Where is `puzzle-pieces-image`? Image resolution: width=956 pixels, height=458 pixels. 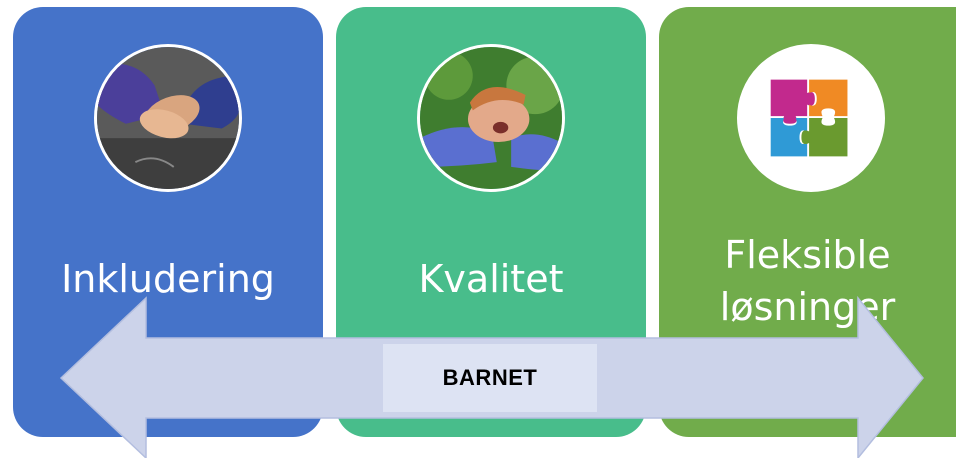
puzzle-pieces-image is located at coordinates (811, 118).